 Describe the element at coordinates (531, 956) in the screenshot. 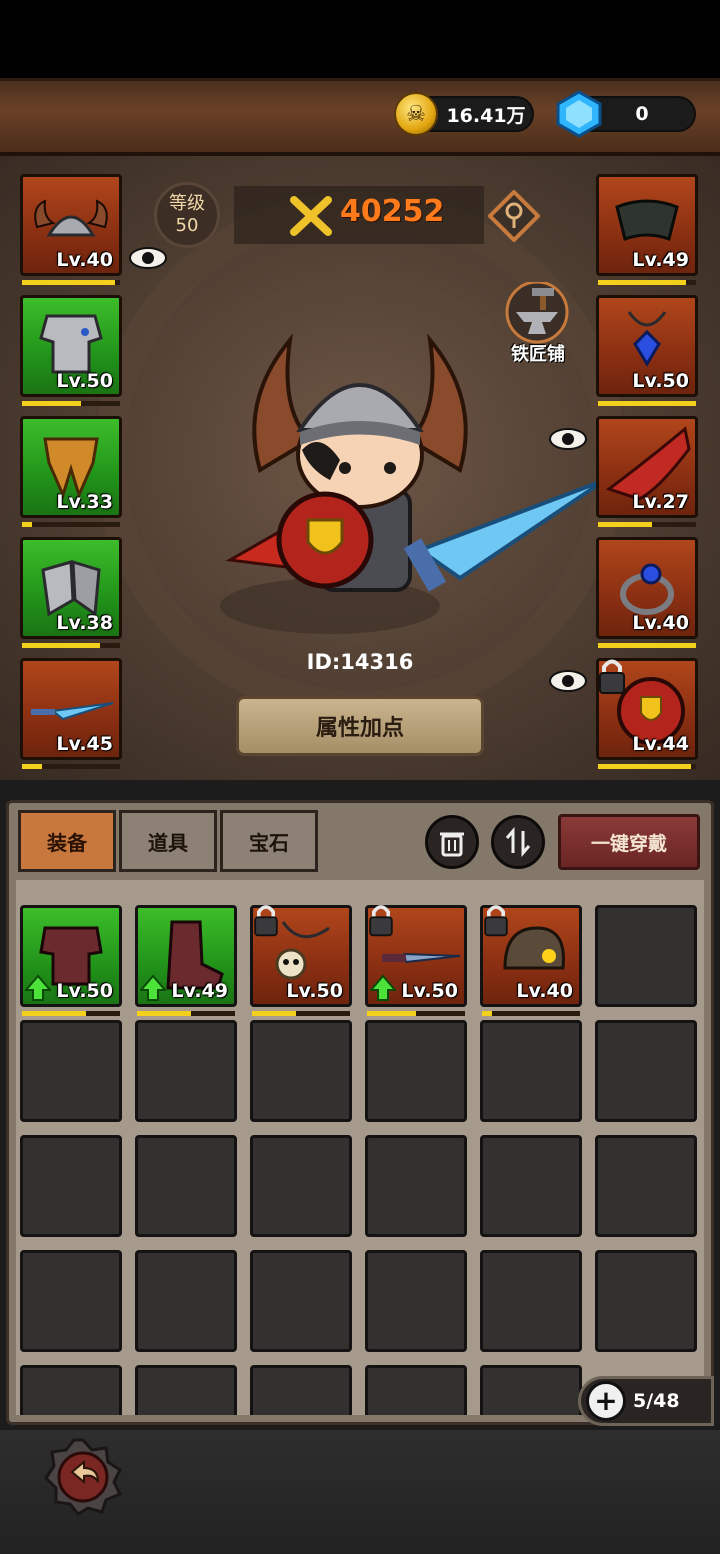

I see `inventory-item: Lv.40` at that location.